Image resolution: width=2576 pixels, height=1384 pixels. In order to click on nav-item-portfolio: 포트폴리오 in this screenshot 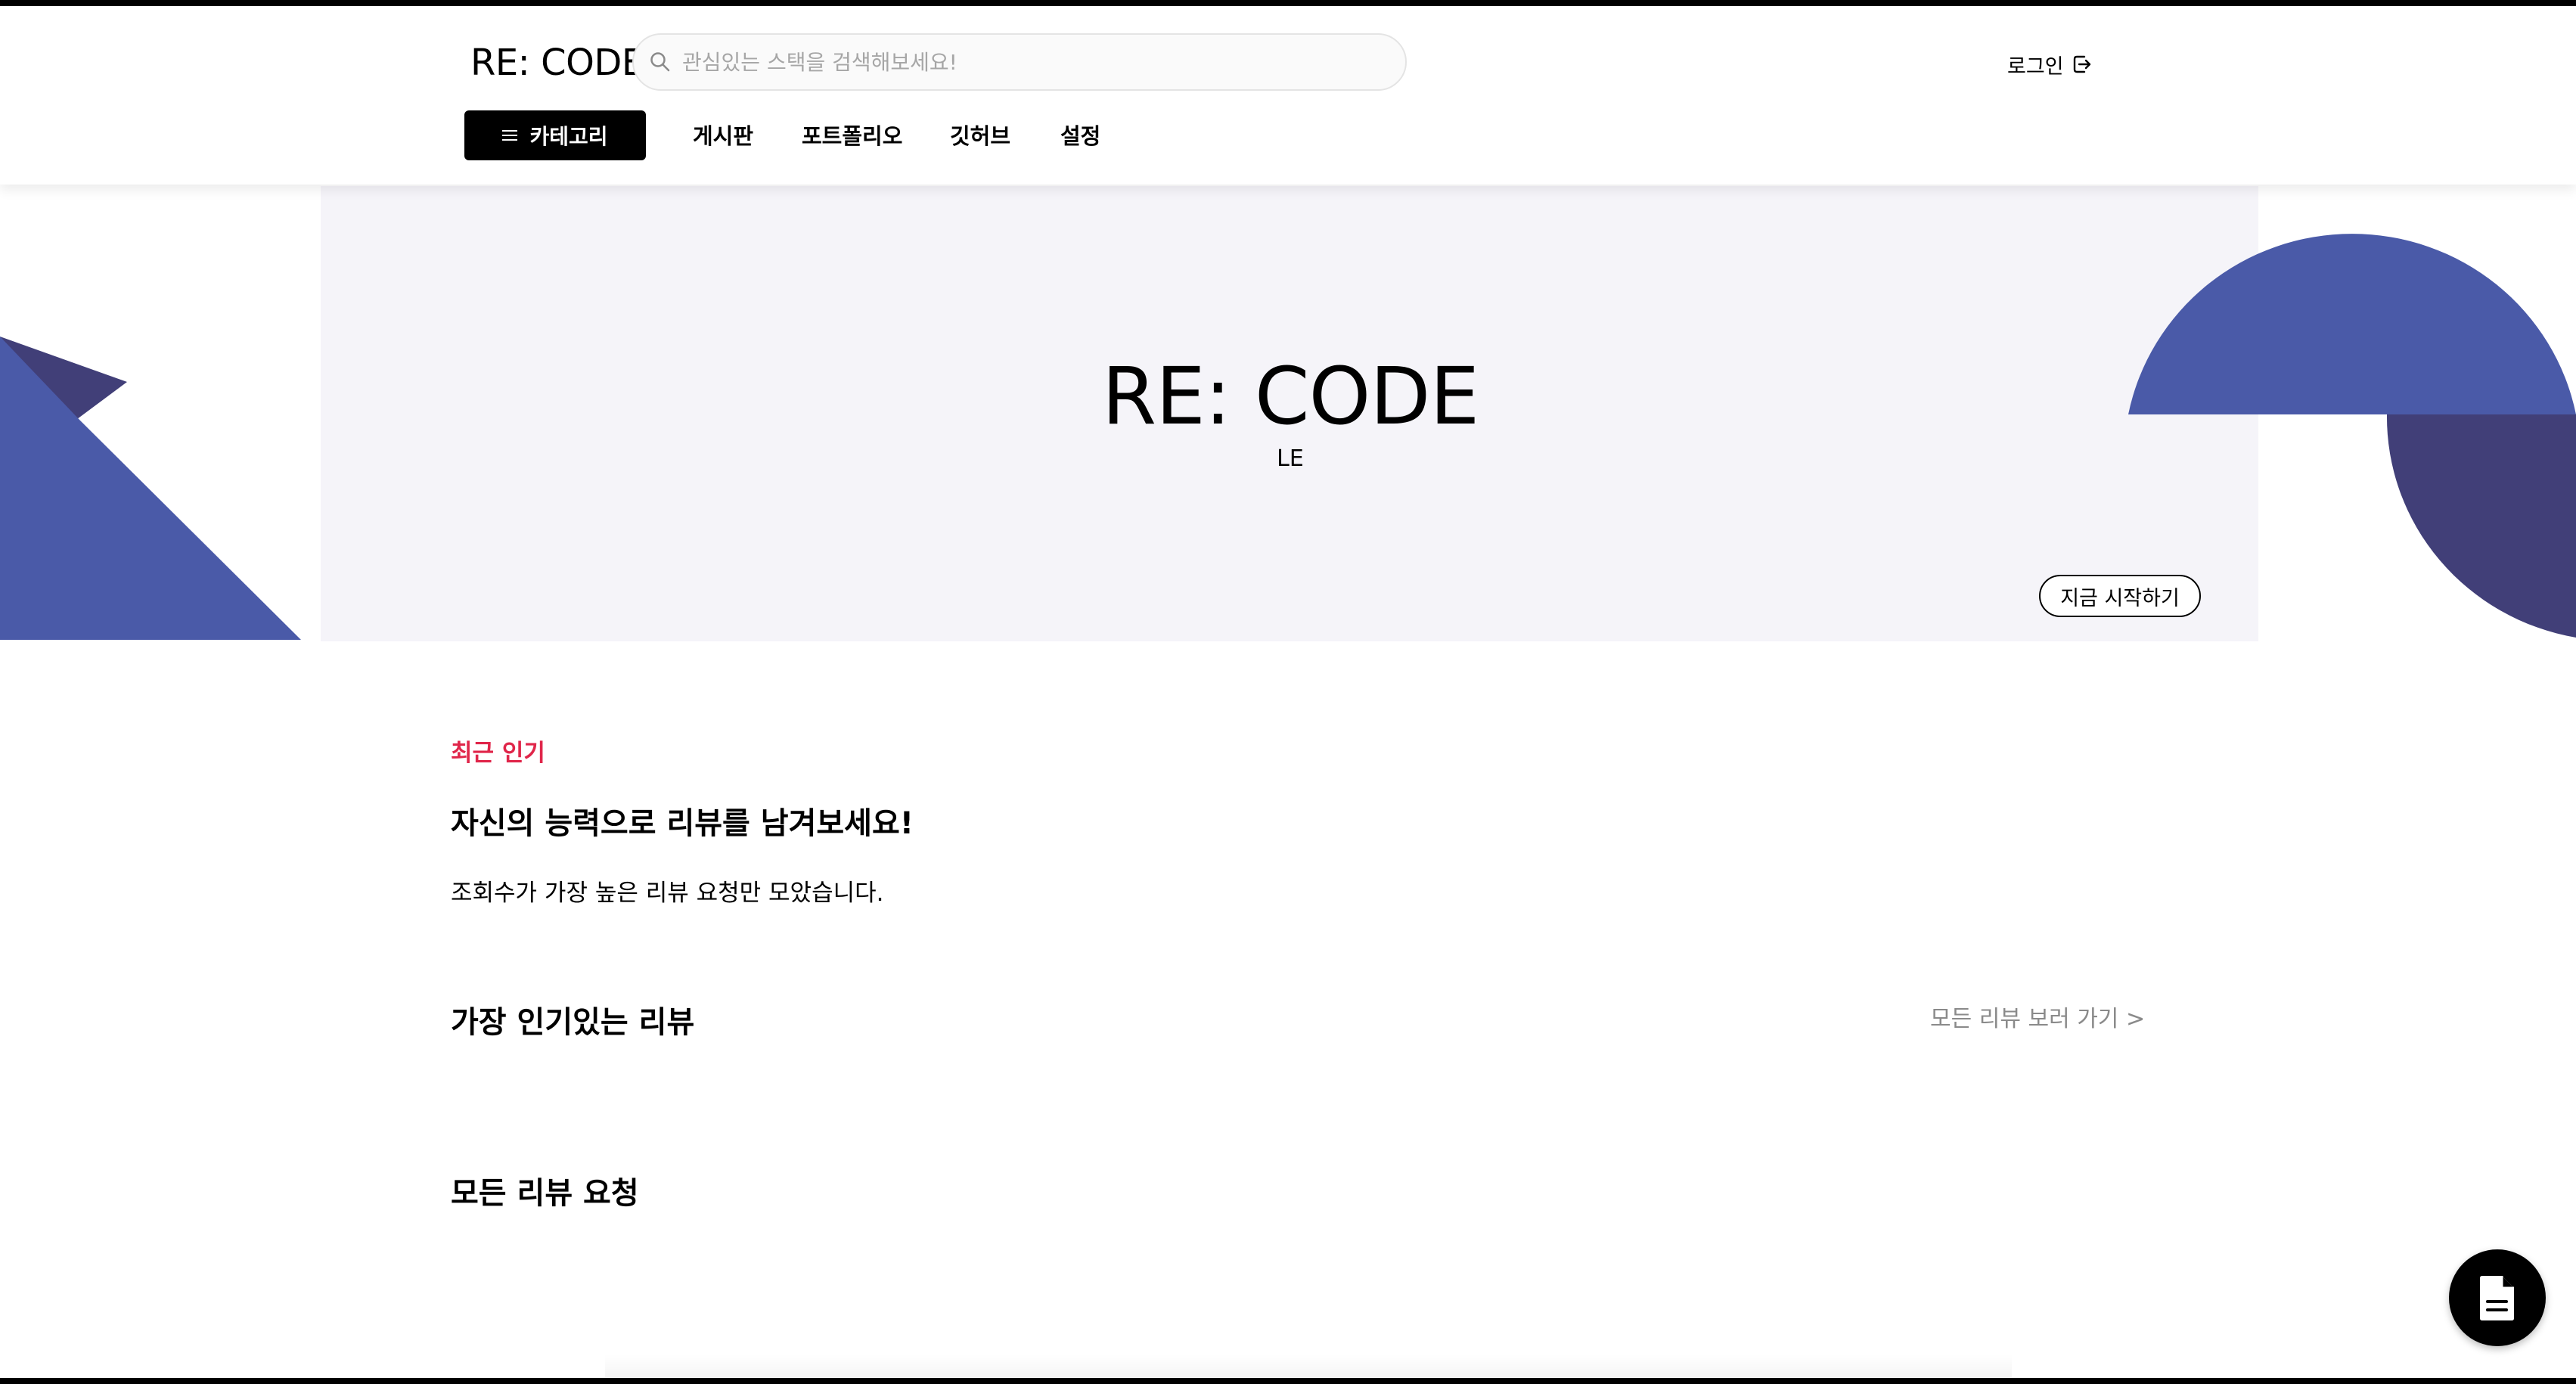, I will do `click(852, 136)`.